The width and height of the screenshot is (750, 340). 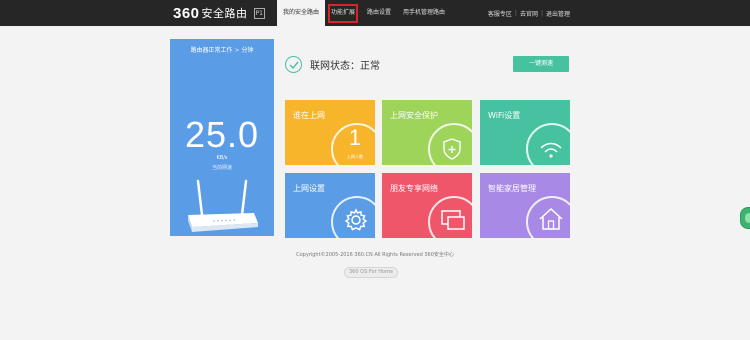 I want to click on model-badge: P1, so click(x=259, y=13).